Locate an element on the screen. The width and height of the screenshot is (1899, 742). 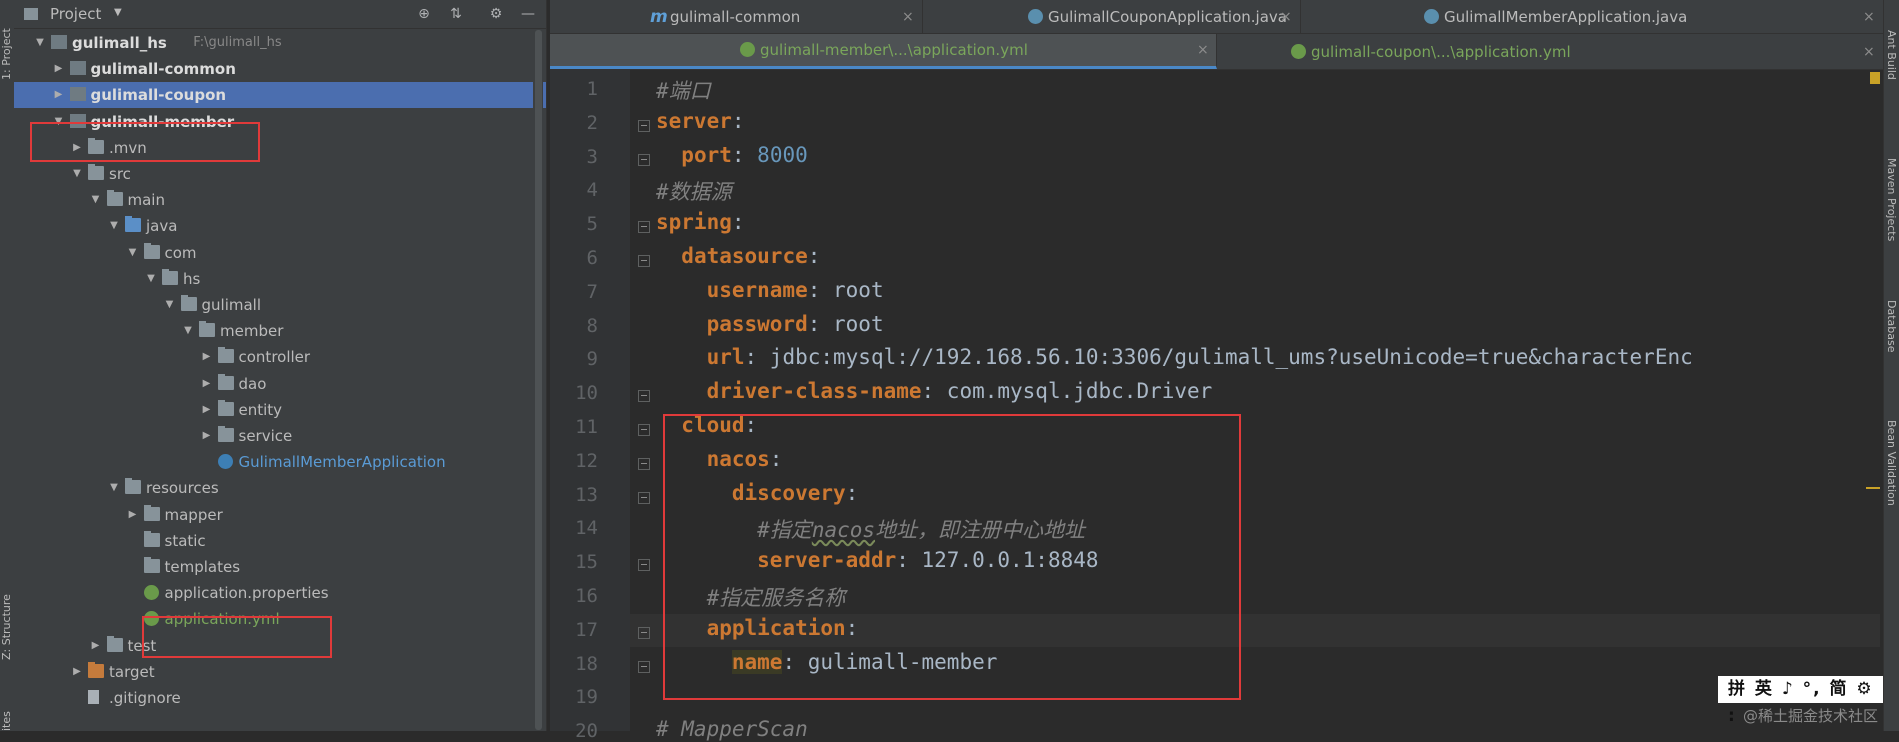
code-token: server is located at coordinates (694, 120).